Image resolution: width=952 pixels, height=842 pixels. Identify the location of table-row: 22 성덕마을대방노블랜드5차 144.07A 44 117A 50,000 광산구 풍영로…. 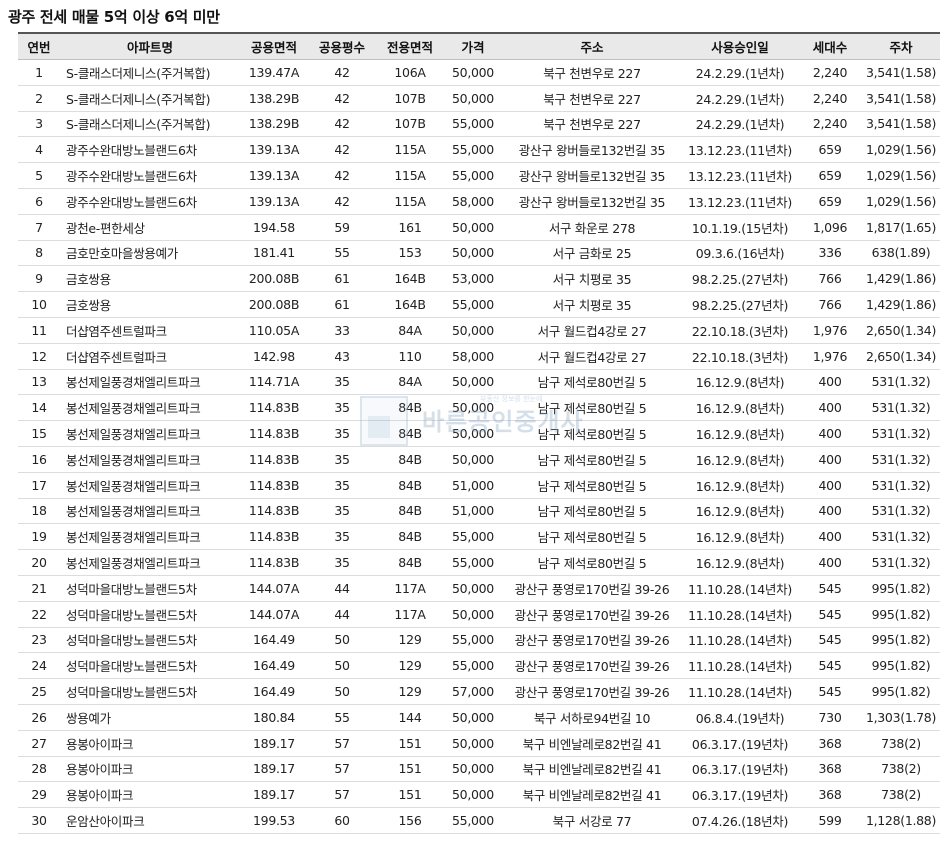
(479, 614).